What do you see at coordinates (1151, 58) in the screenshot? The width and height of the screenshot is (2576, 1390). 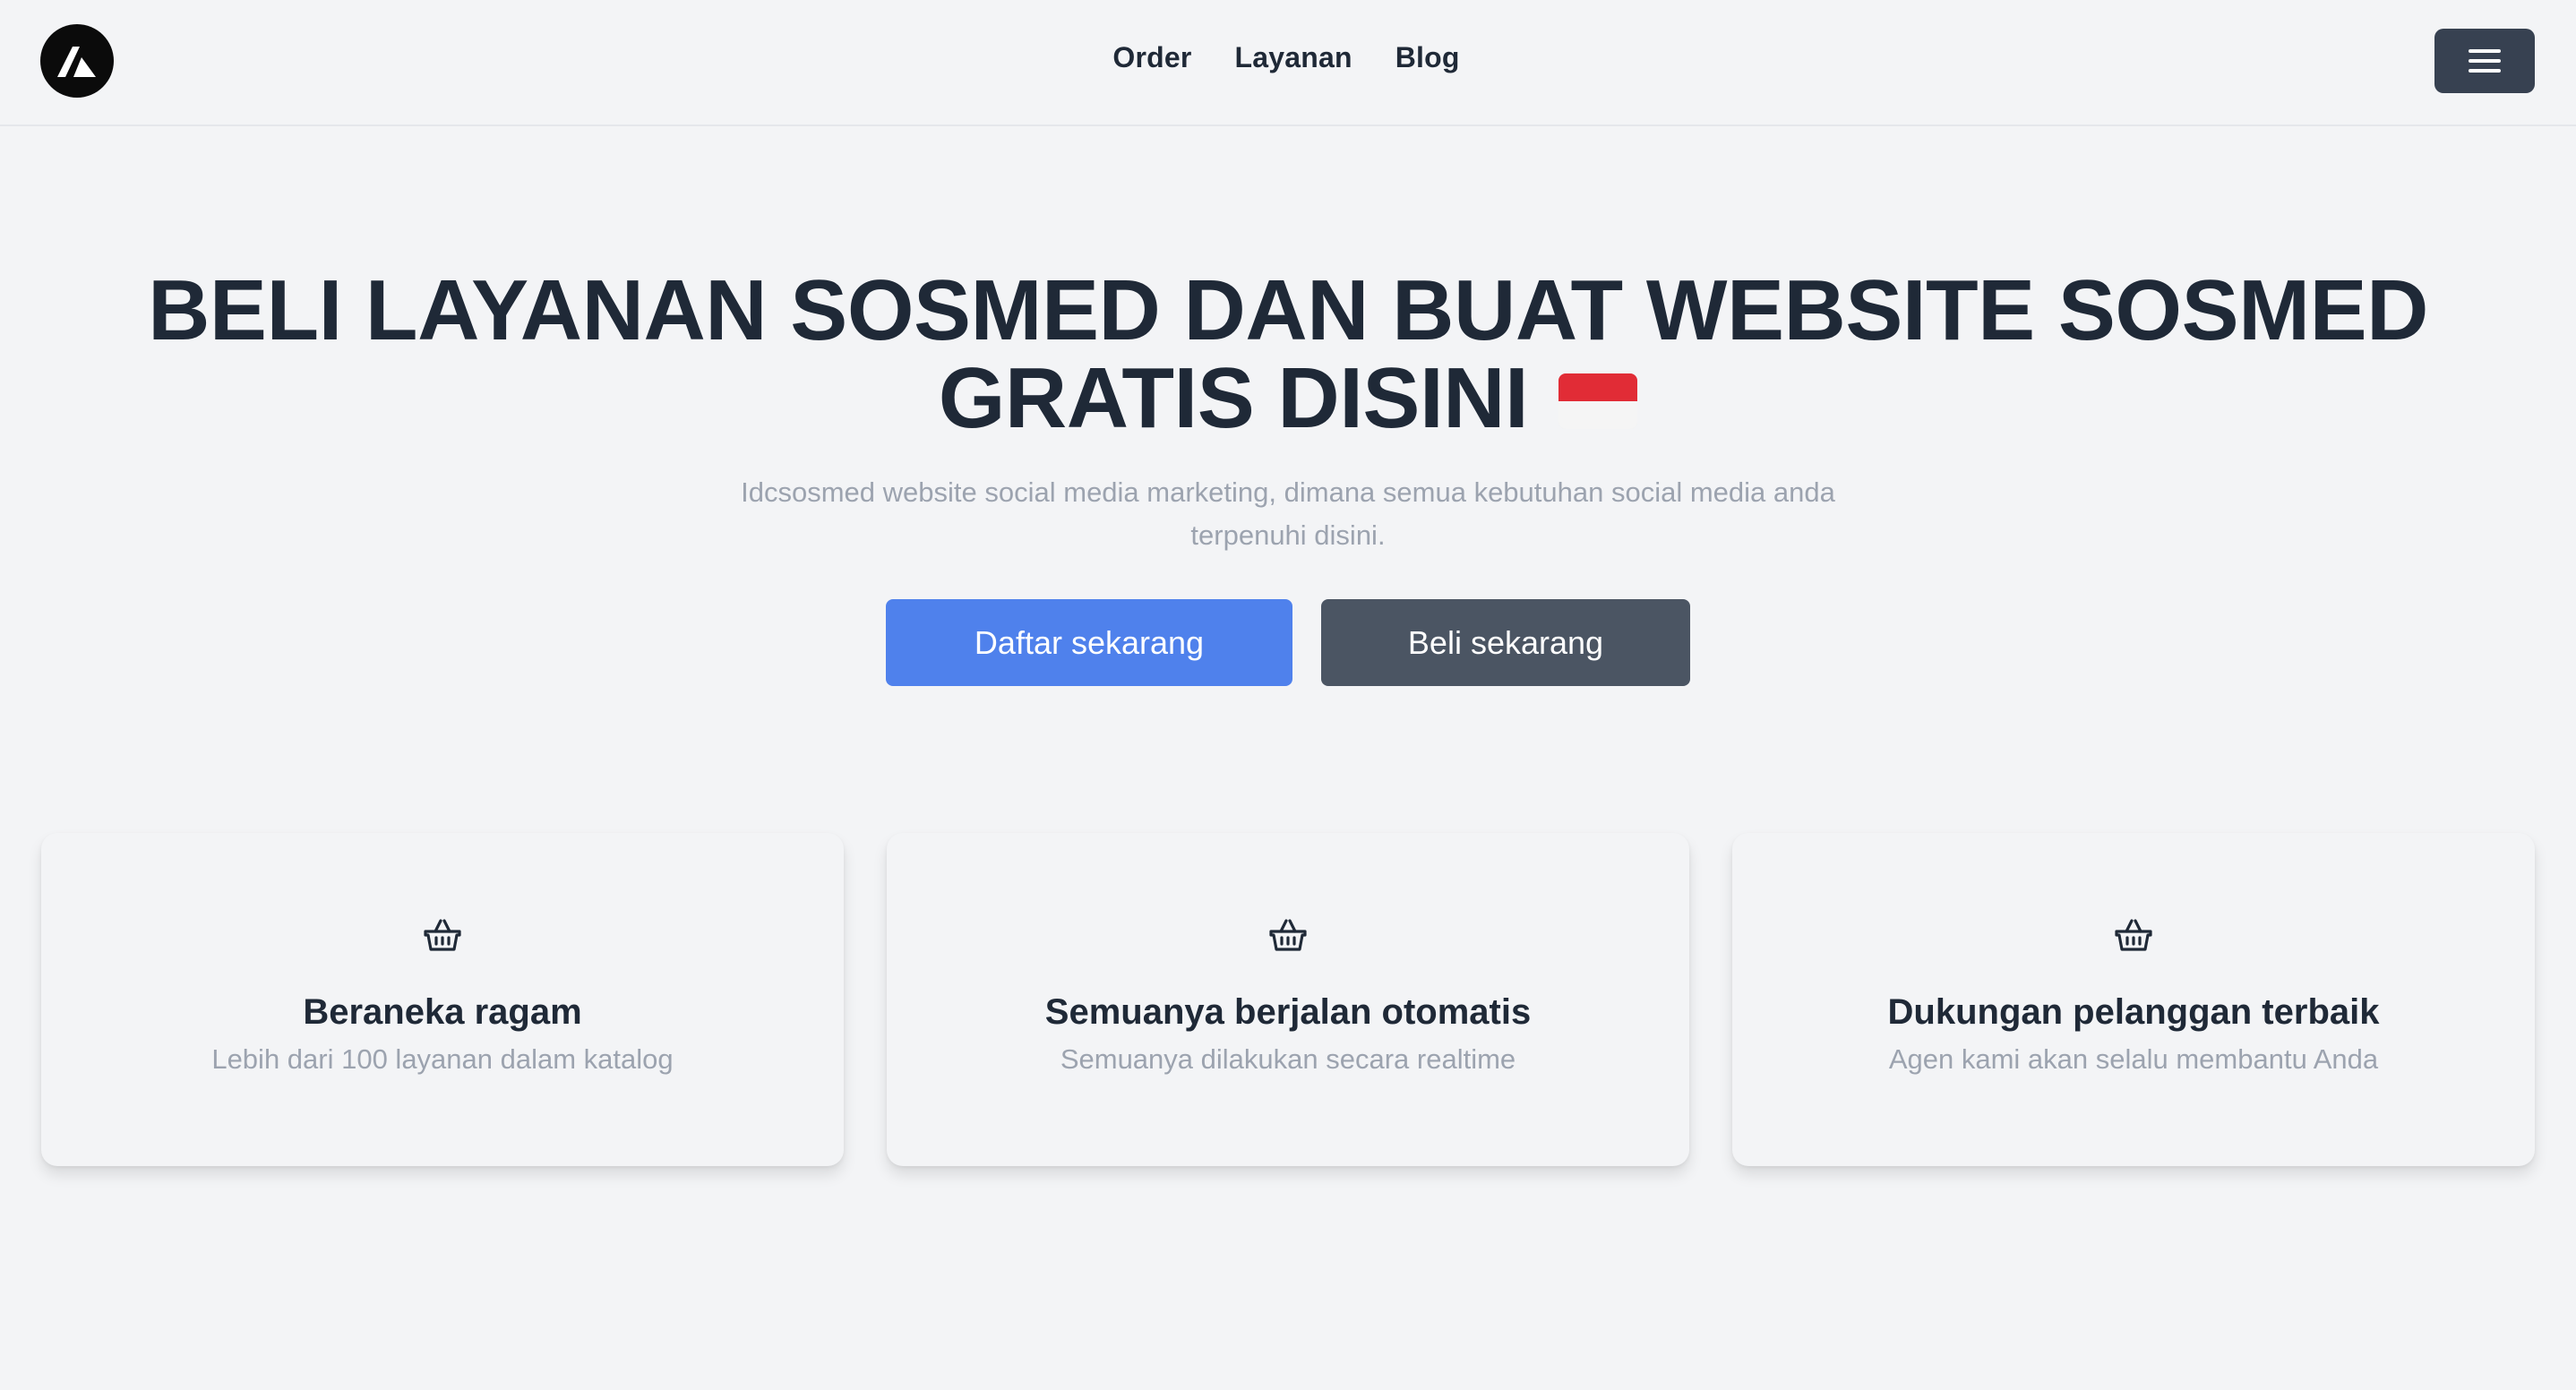 I see `nav-link-order: Order` at bounding box center [1151, 58].